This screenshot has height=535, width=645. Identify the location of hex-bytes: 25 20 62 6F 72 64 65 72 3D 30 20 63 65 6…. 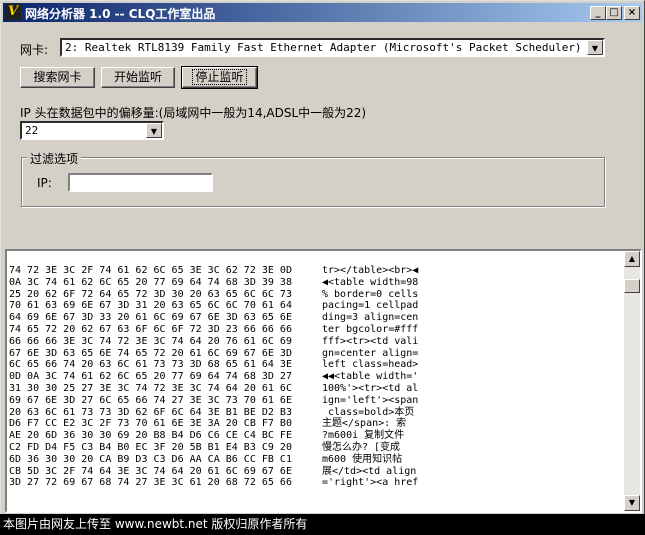
(150, 294).